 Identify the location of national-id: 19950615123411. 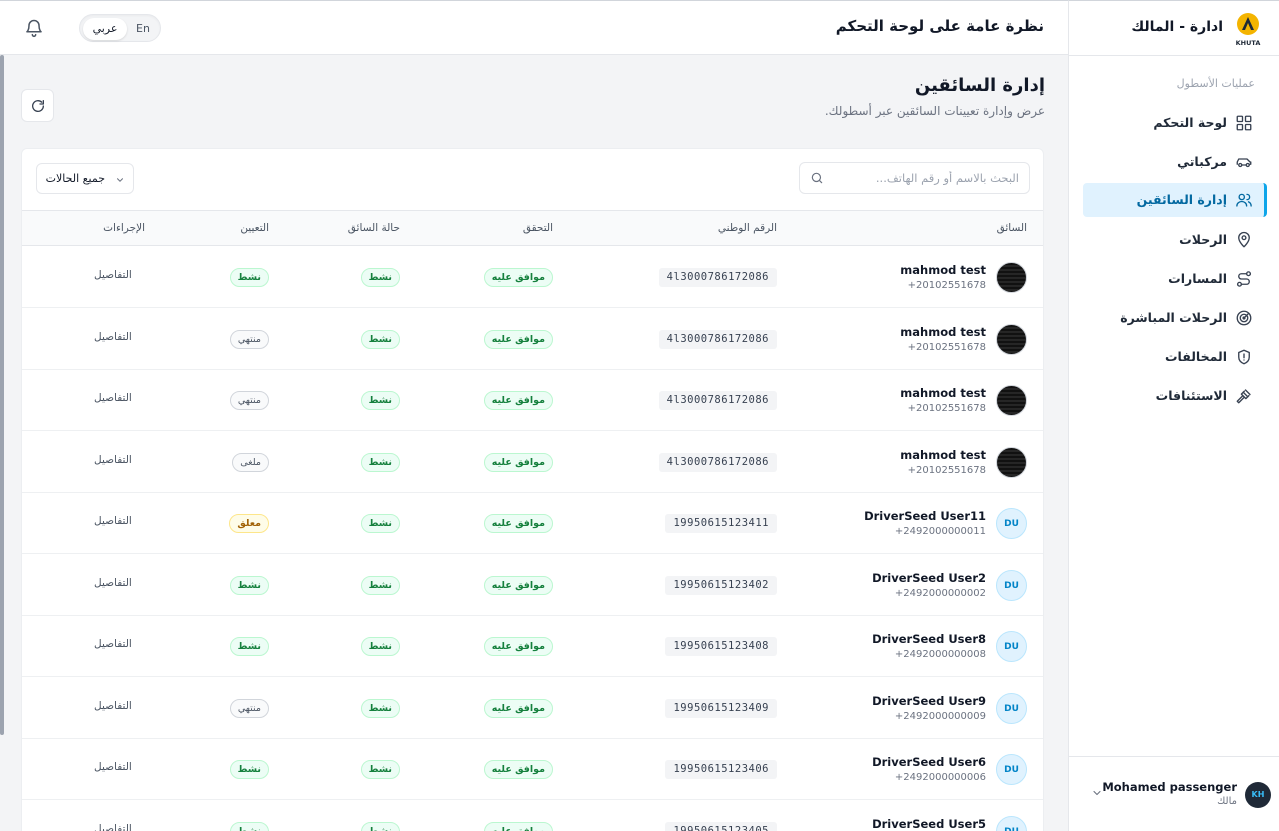
(721, 523).